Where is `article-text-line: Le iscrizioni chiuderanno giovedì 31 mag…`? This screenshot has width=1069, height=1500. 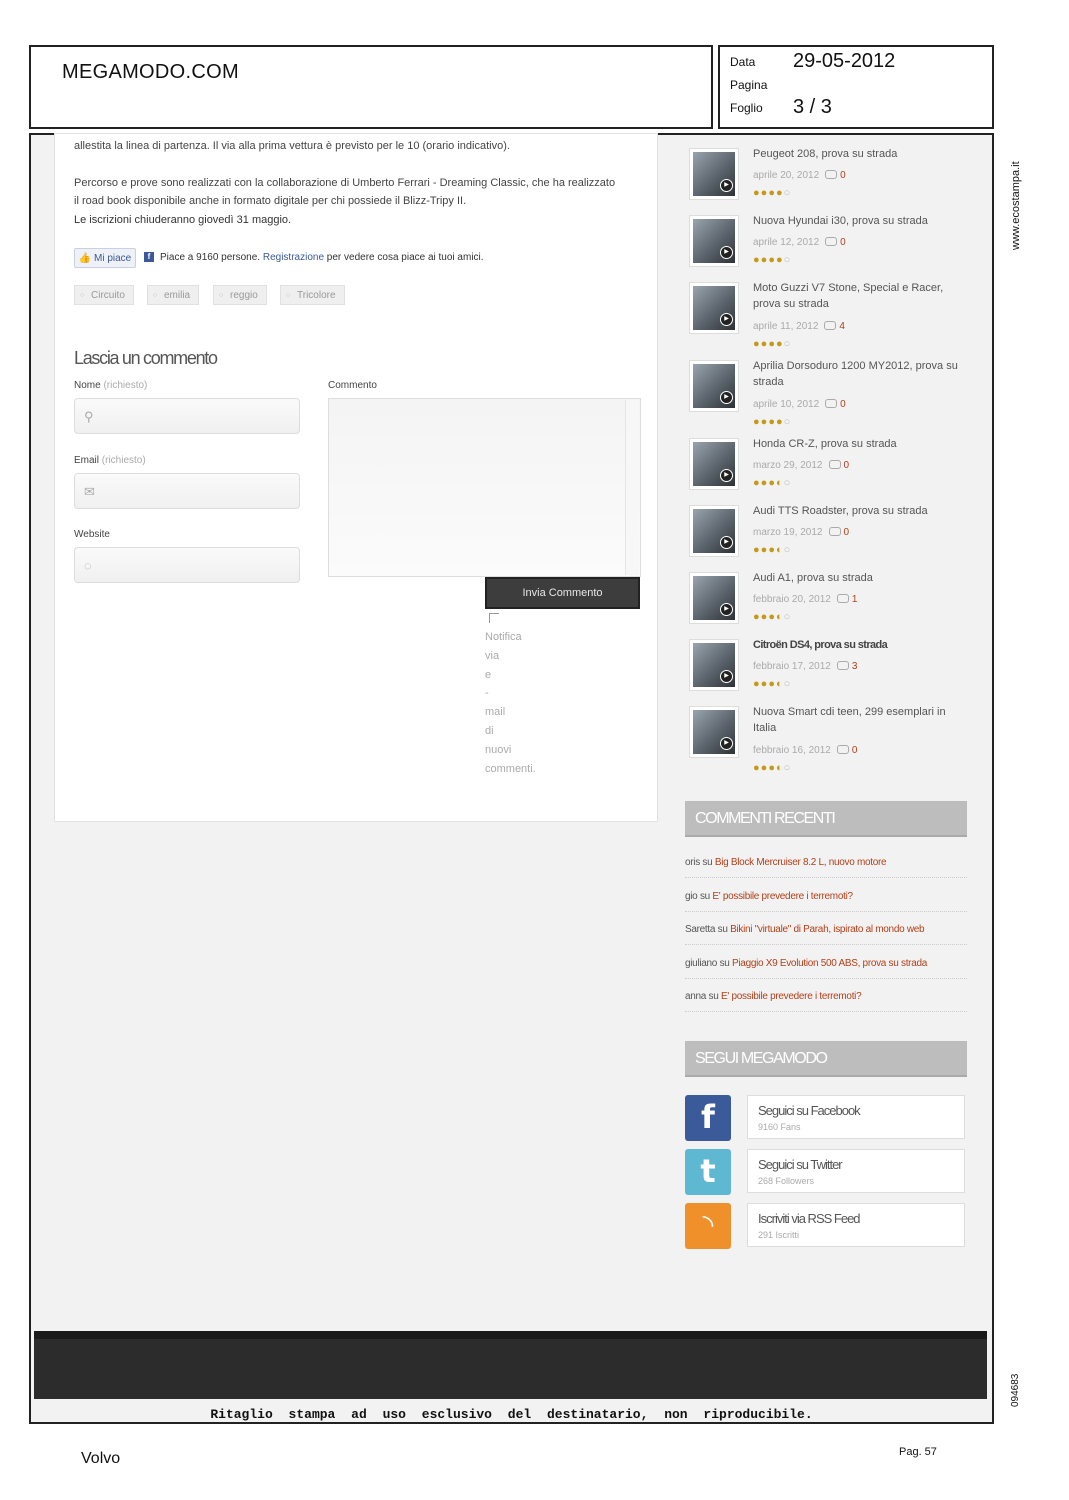 article-text-line: Le iscrizioni chiuderanno giovedì 31 mag… is located at coordinates (183, 220).